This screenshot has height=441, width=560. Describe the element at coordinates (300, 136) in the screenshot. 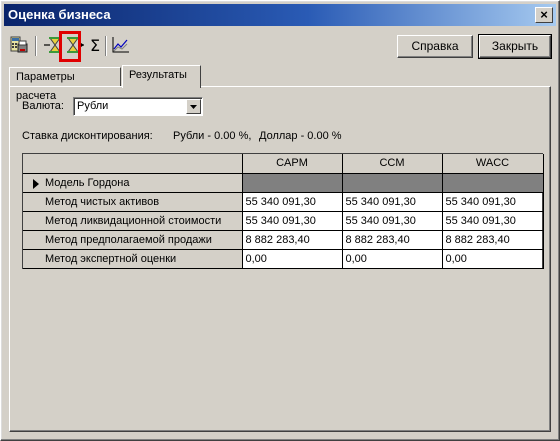

I see `discount-rate-usd: Доллар - 0.00 %` at that location.